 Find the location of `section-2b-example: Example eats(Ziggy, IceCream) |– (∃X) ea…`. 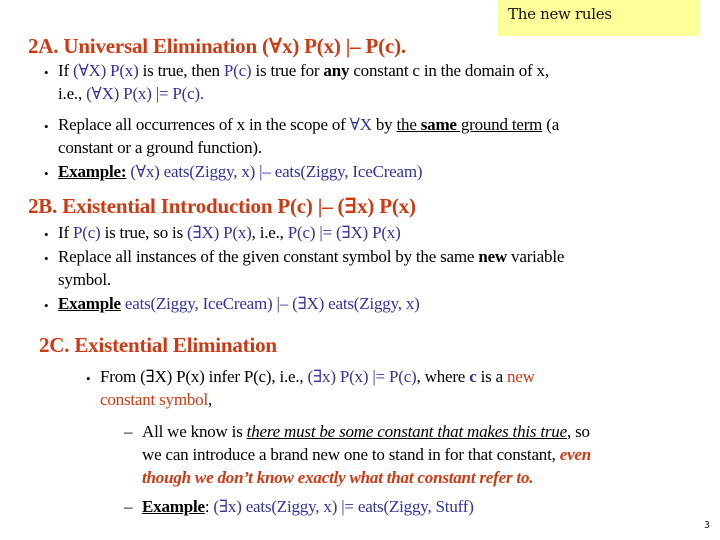

section-2b-example: Example eats(Ziggy, IceCream) |– (∃X) ea… is located at coordinates (239, 304).